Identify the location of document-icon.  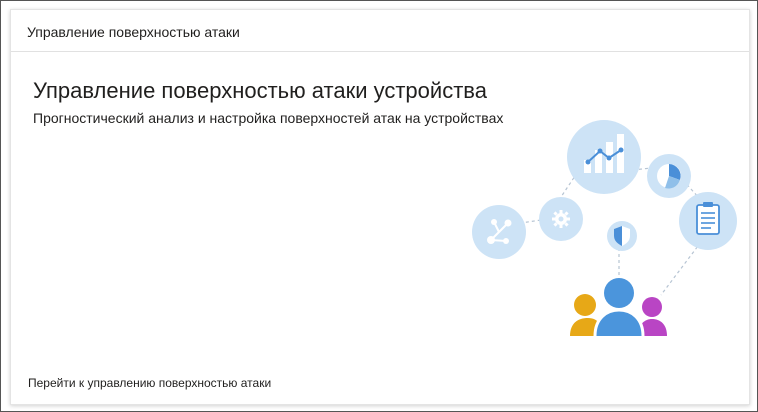
(708, 221).